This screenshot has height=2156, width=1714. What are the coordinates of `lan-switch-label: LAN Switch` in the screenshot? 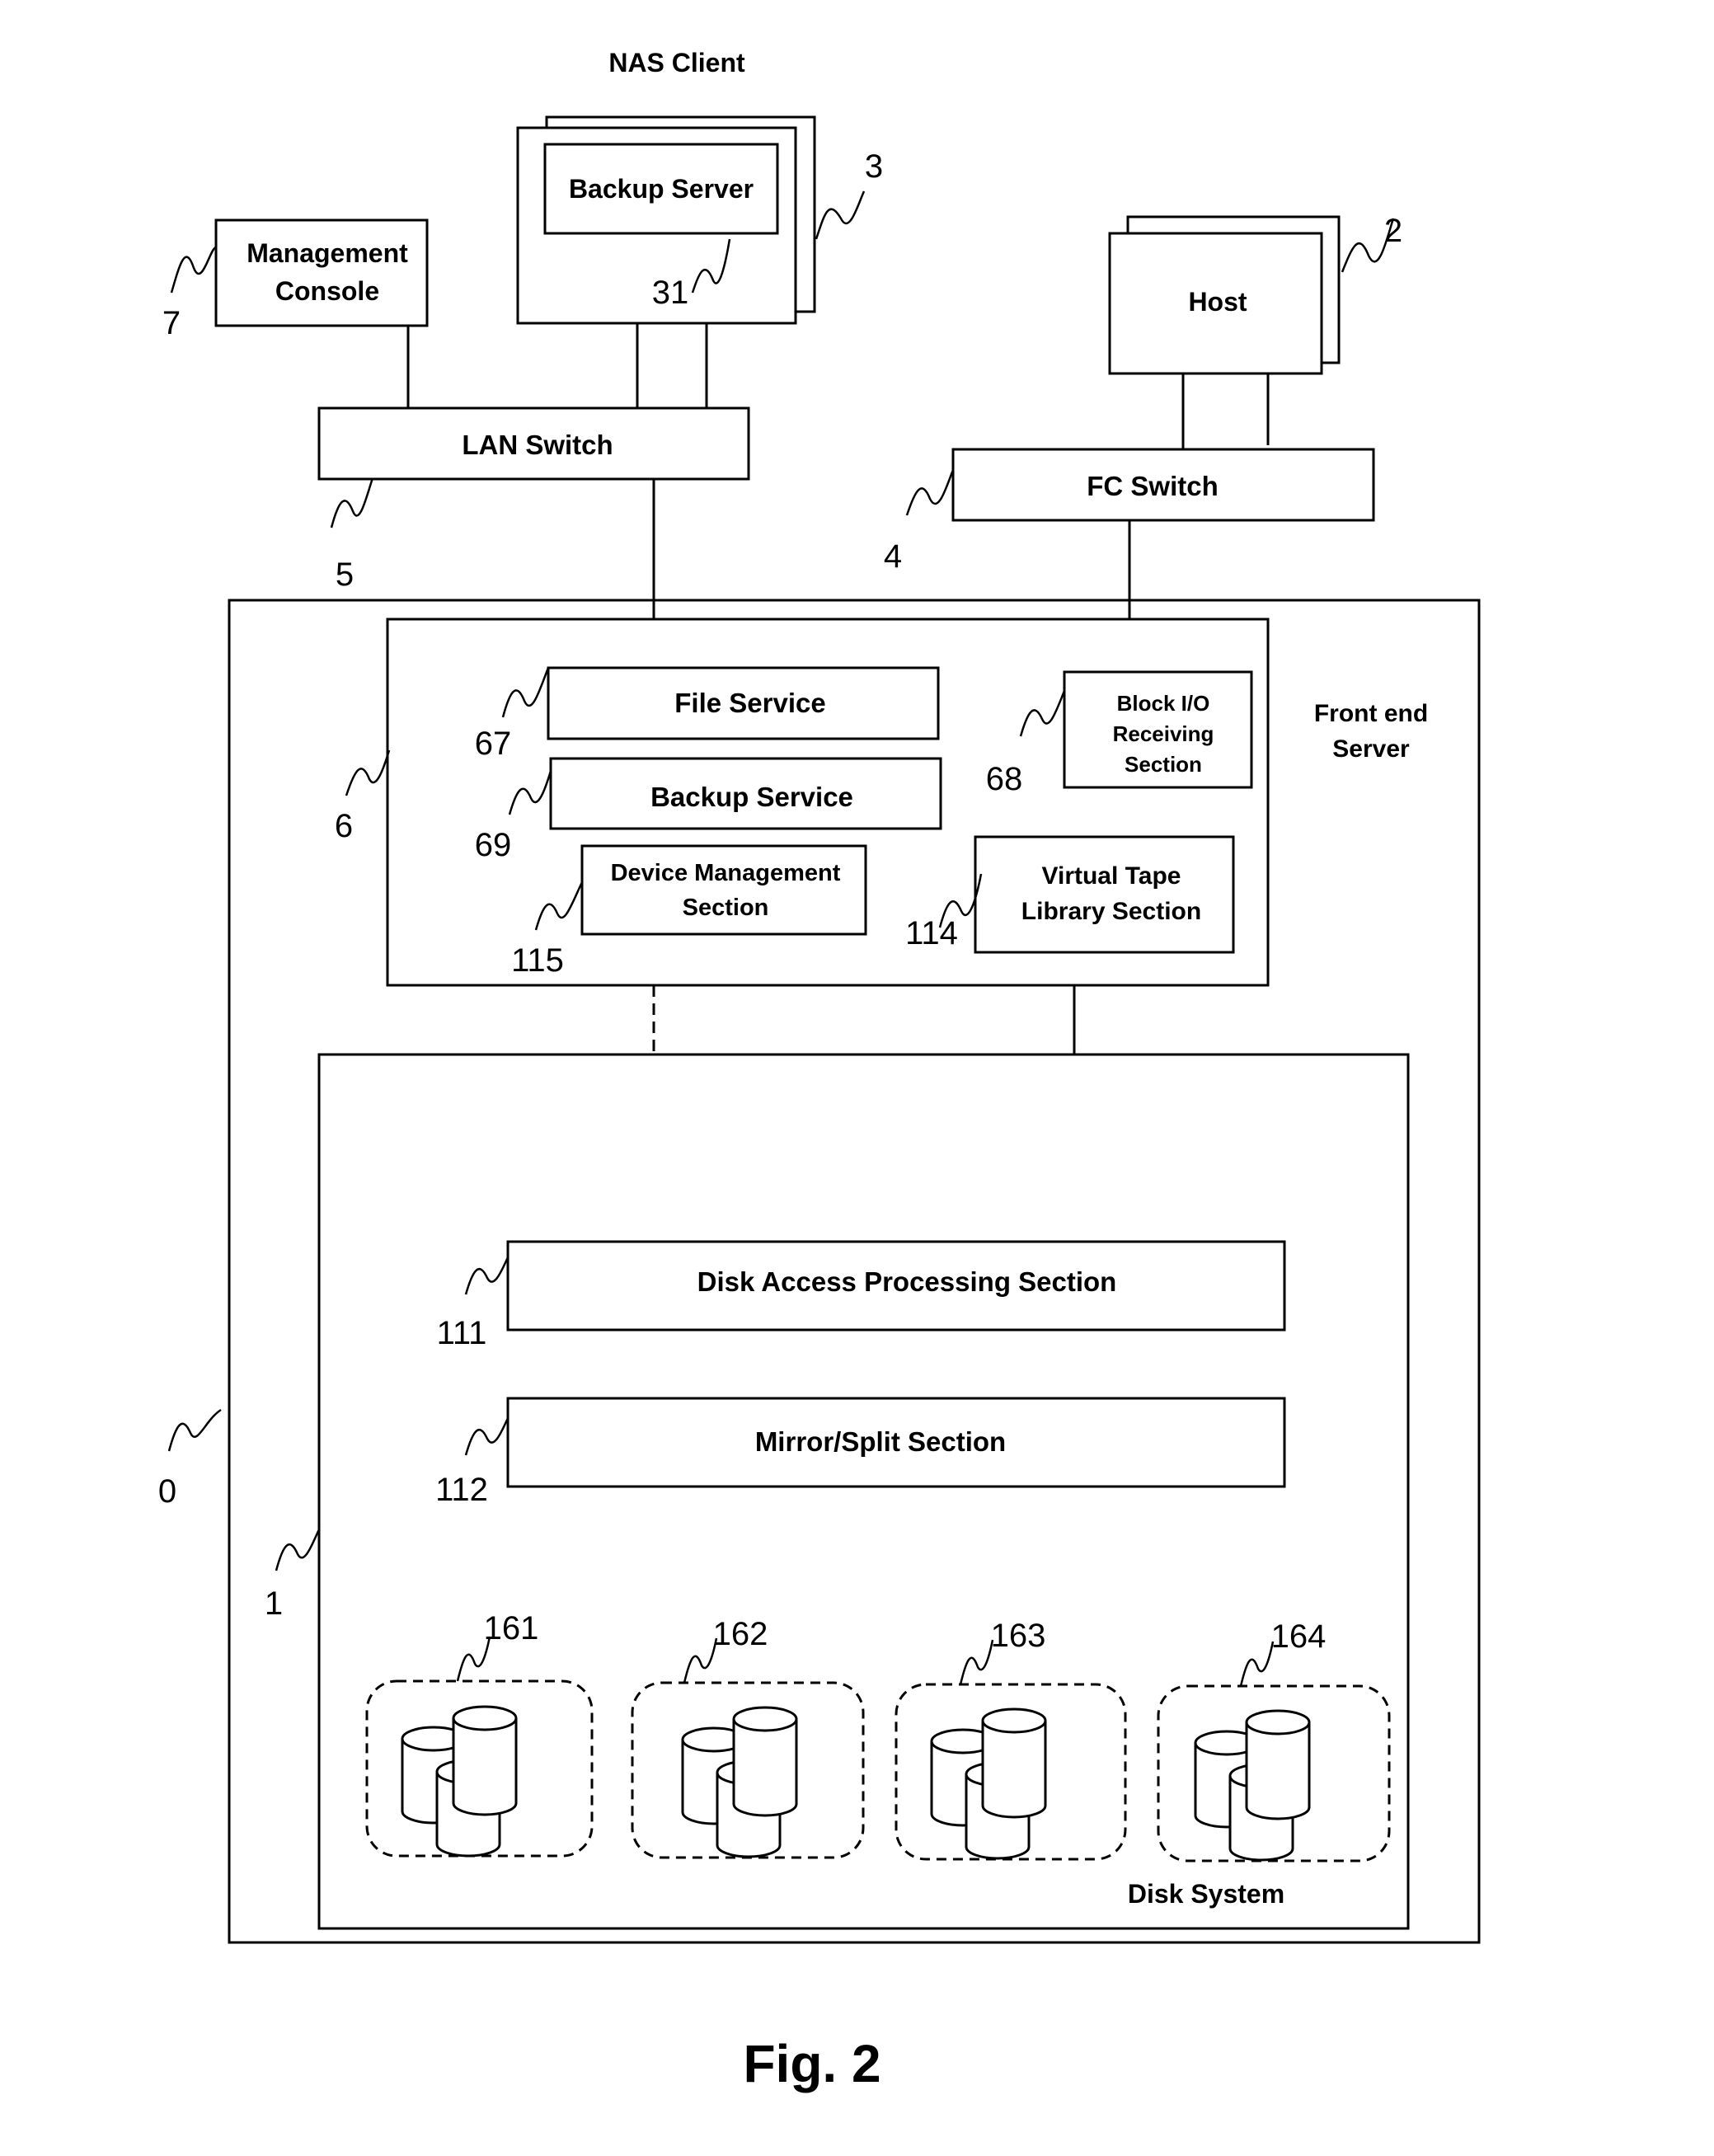 It's located at (537, 445).